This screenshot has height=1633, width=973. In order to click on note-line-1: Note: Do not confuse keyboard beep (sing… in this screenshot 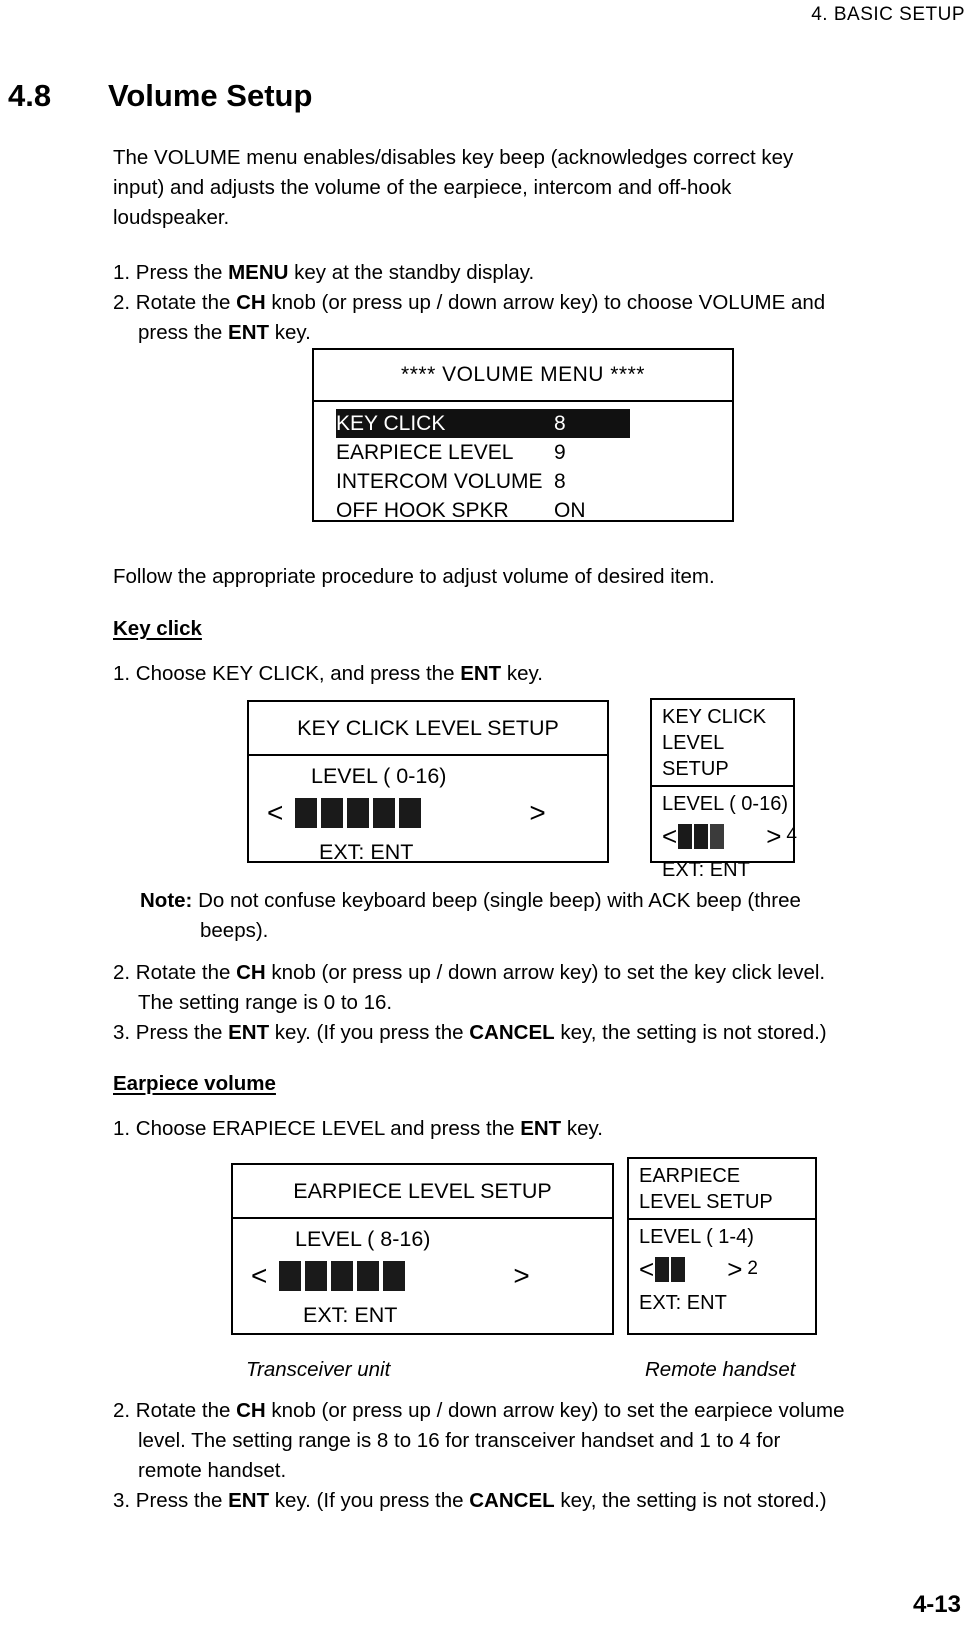, I will do `click(535, 901)`.